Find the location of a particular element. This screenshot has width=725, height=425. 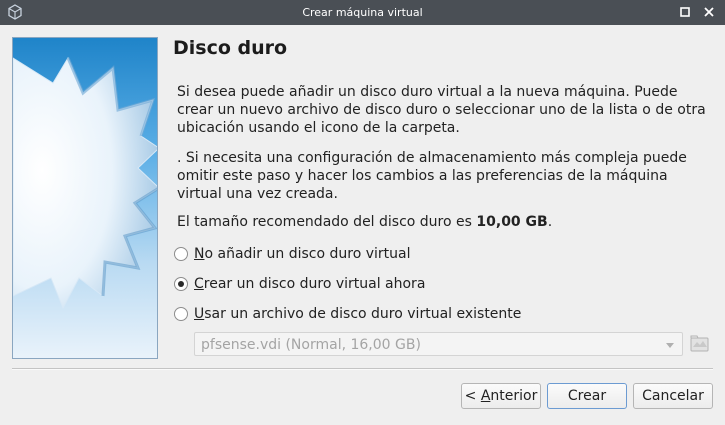

option-no-disk: No añadir un disco duro virtual is located at coordinates (292, 254).